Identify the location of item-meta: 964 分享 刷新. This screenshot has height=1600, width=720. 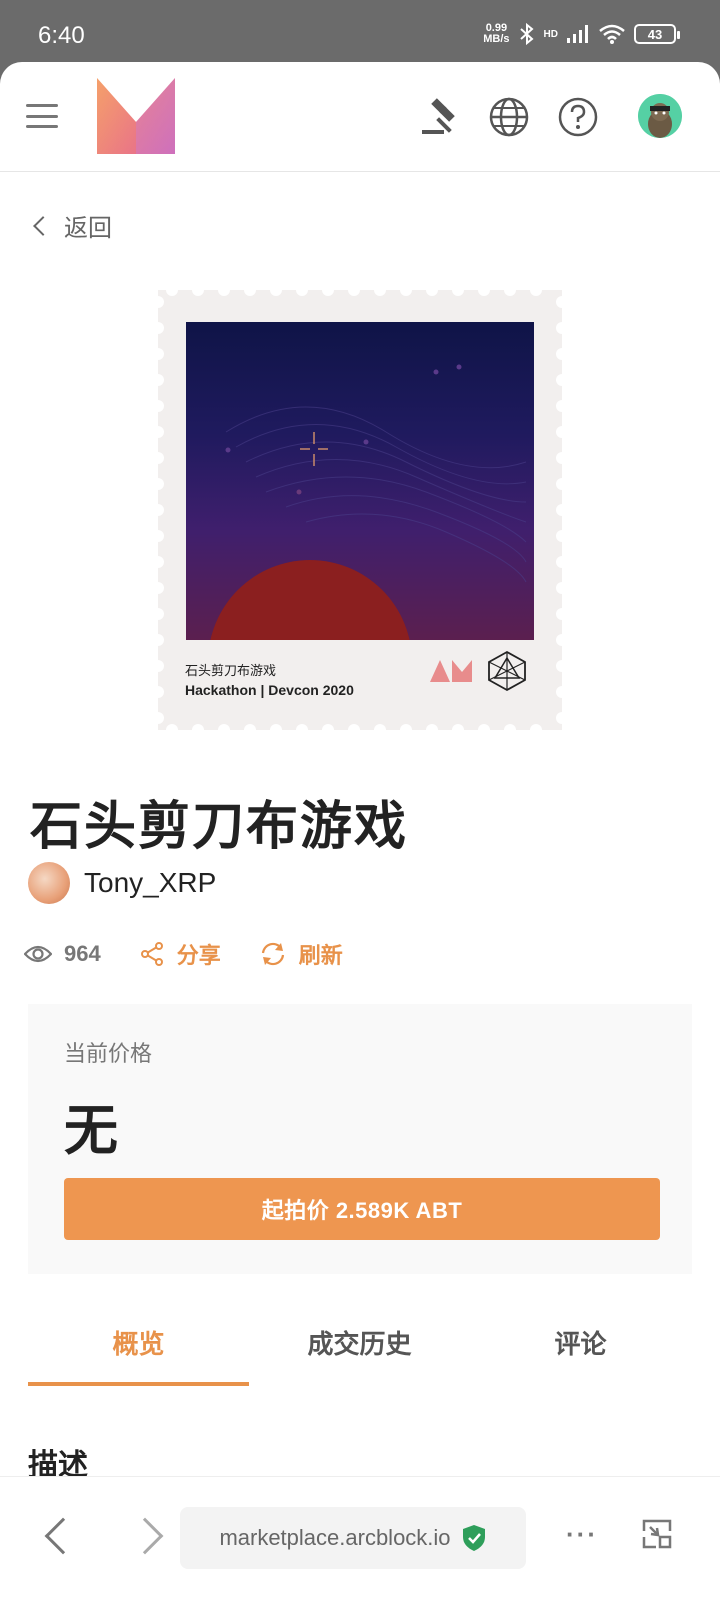
(183, 954).